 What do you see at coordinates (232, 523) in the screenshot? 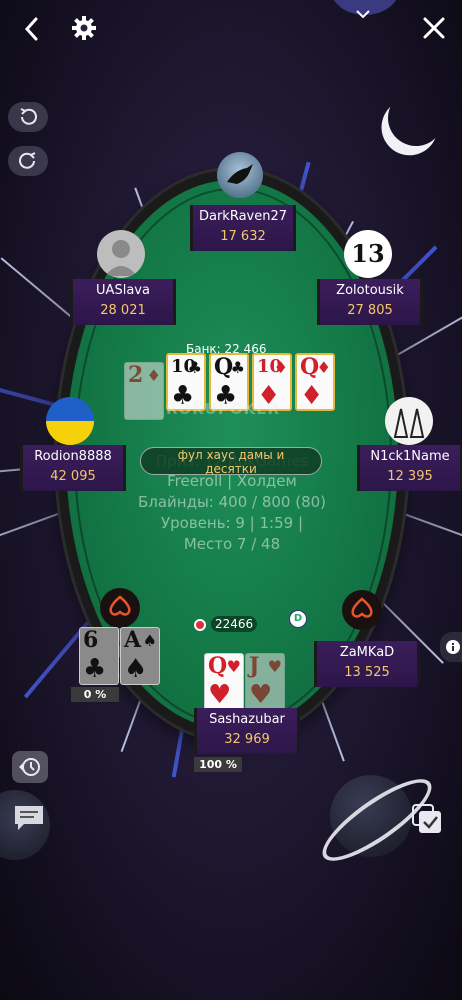
I see `tournament-level: Уровень: 9 | 1:59 |` at bounding box center [232, 523].